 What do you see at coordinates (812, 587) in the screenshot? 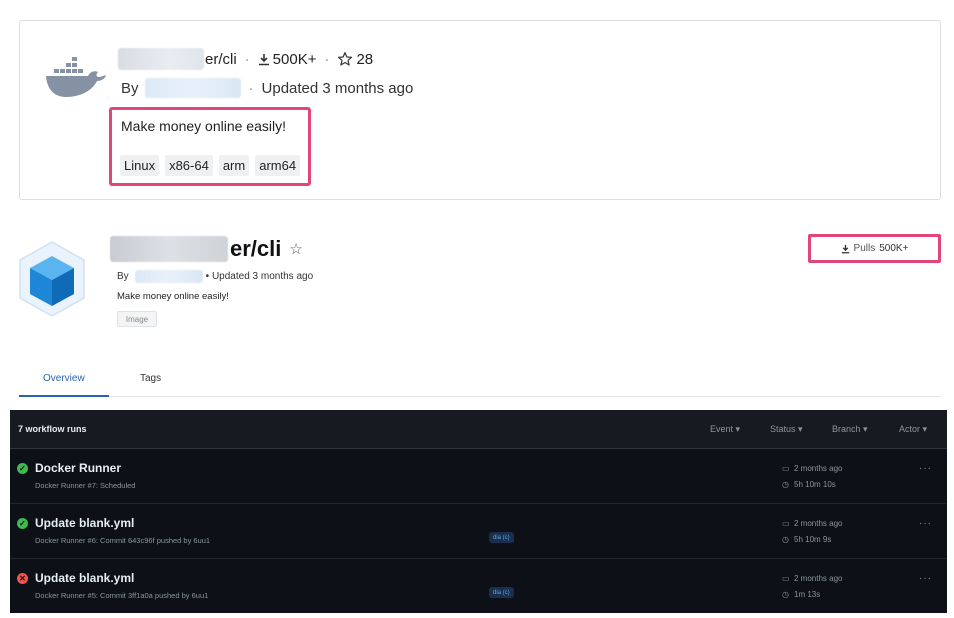
I see `run-meta: ▭ 2 months ago ◷ 1m 13s` at bounding box center [812, 587].